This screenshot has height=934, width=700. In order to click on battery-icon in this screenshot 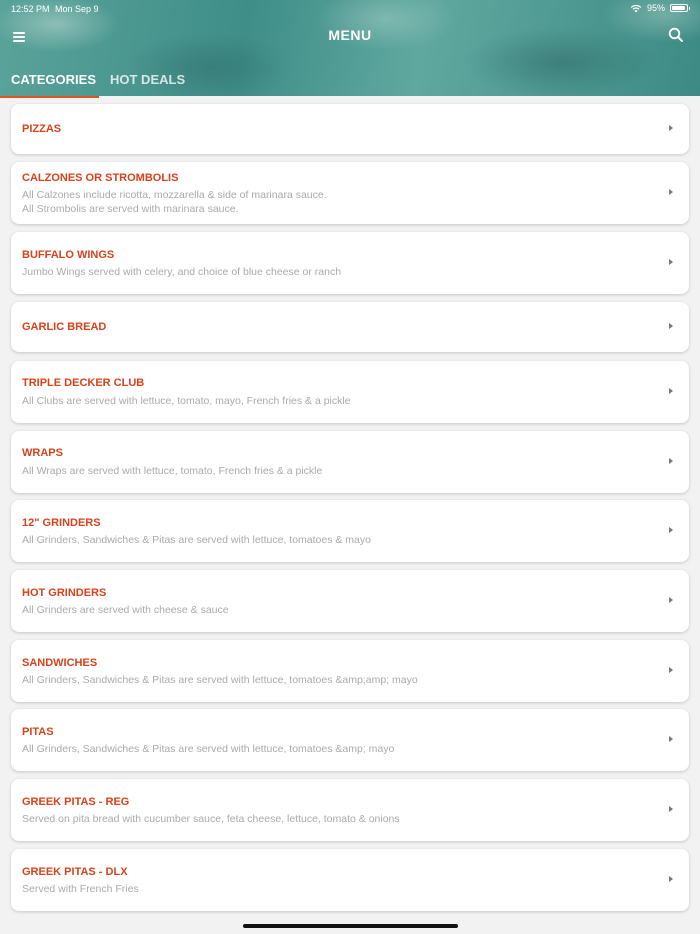, I will do `click(680, 8)`.